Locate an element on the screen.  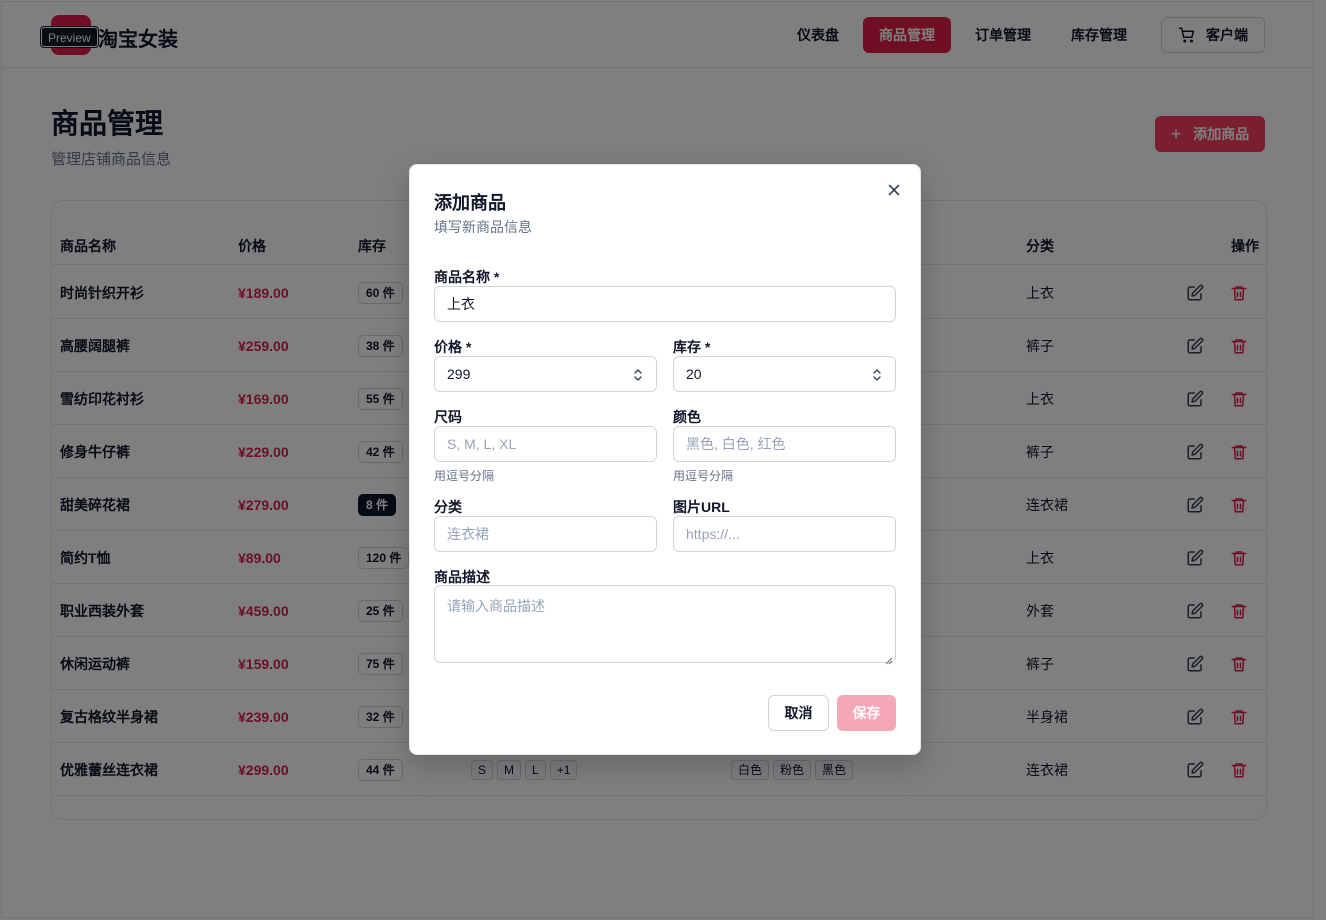
category-label: 分类 is located at coordinates (448, 507).